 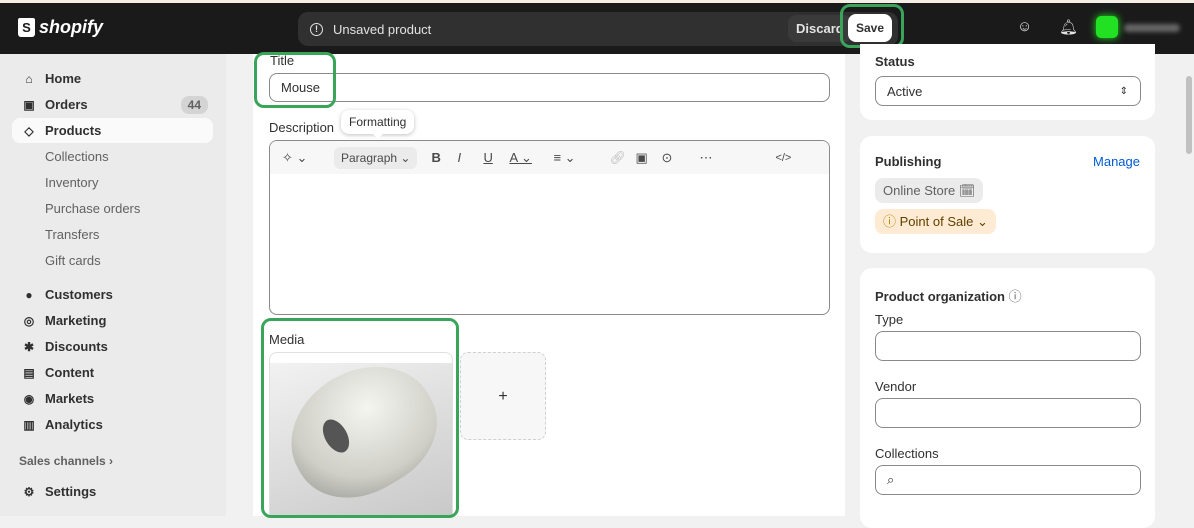 I want to click on publishing-label: Publishing, so click(x=908, y=161).